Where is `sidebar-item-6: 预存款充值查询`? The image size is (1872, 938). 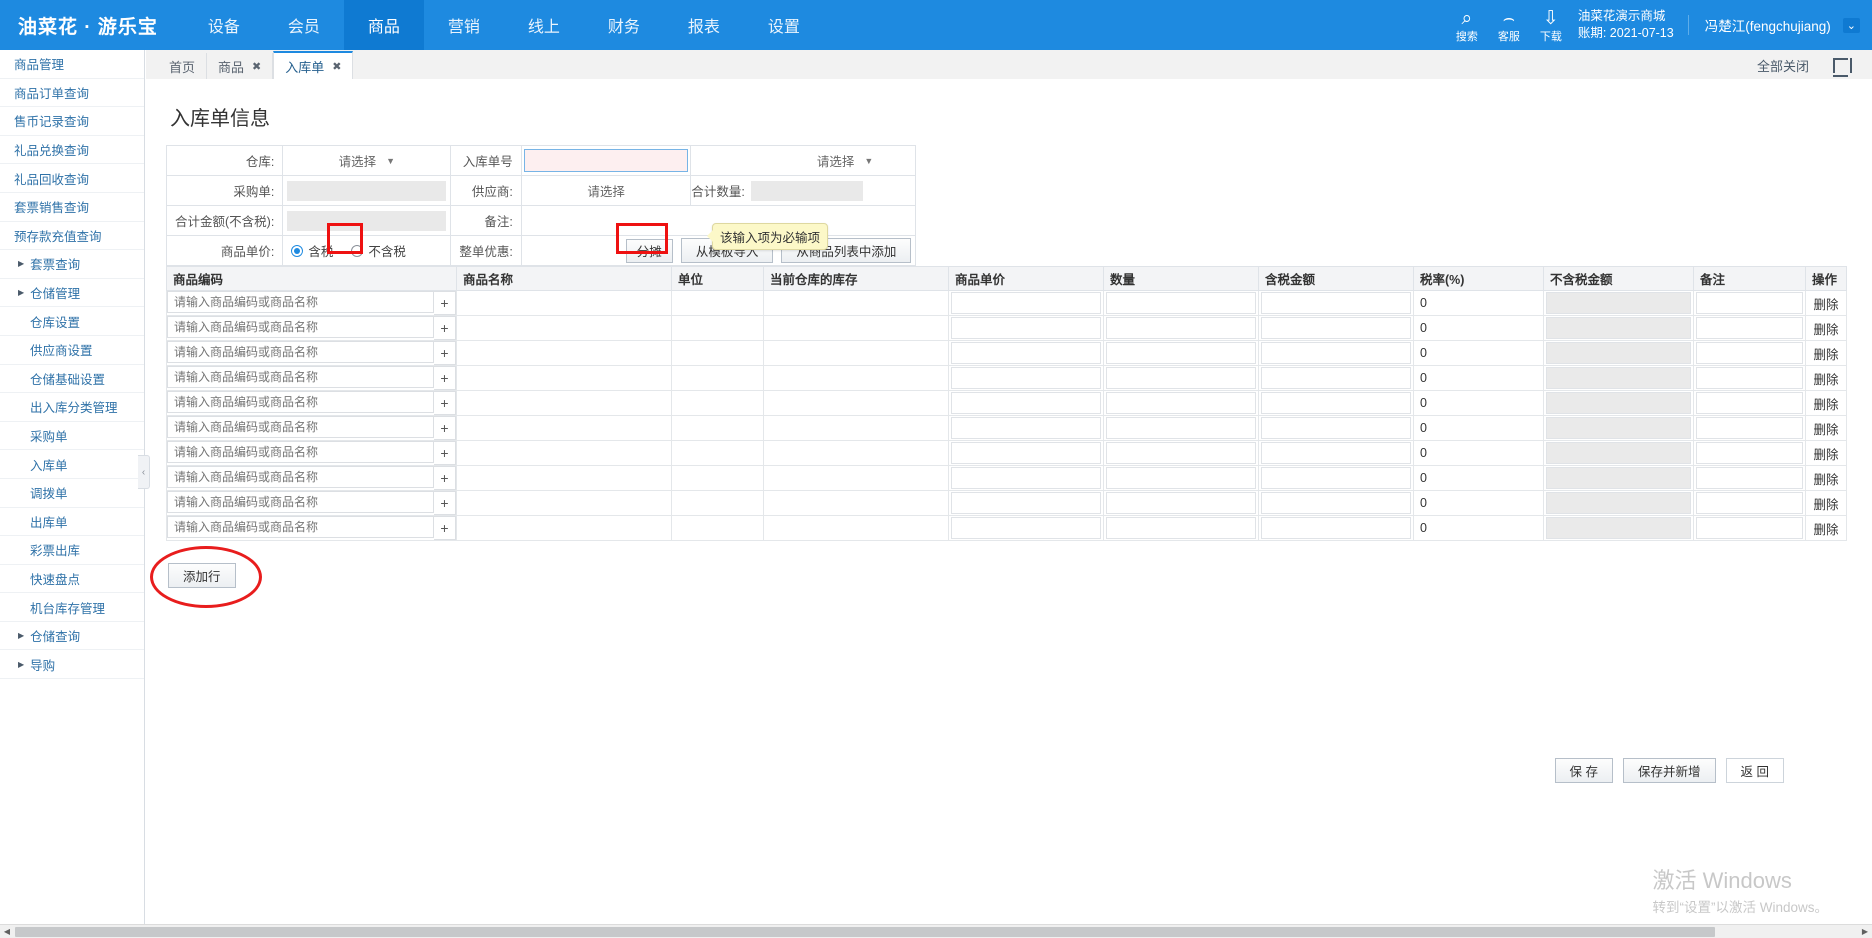 sidebar-item-6: 预存款充值查询 is located at coordinates (72, 236).